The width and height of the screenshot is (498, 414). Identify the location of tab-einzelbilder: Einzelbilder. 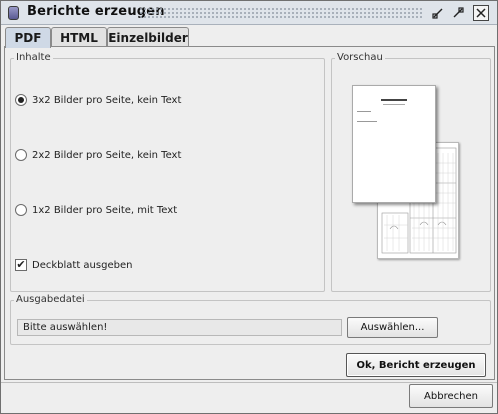
(148, 37).